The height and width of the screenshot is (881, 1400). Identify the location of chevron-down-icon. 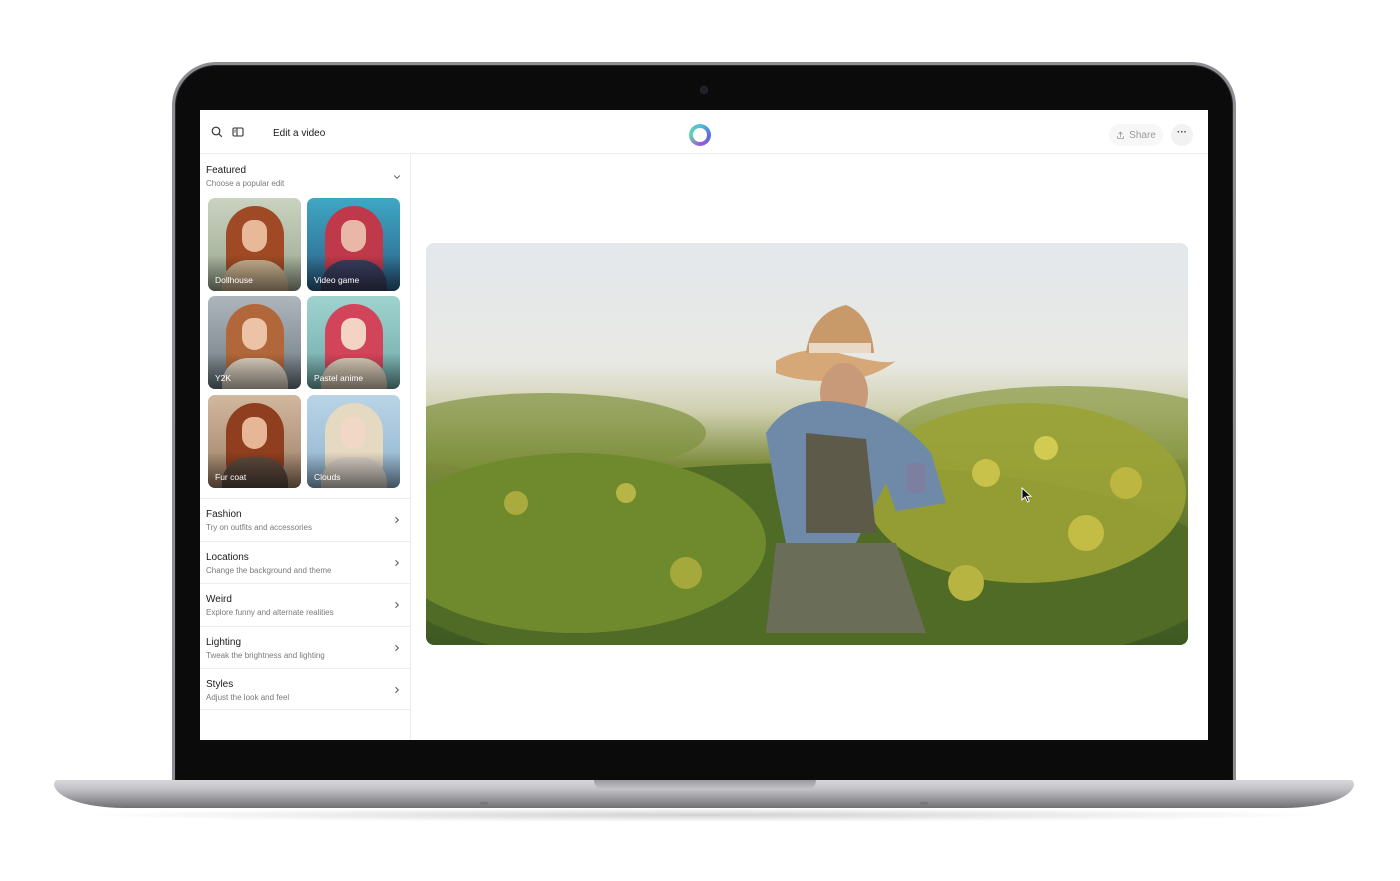
(397, 177).